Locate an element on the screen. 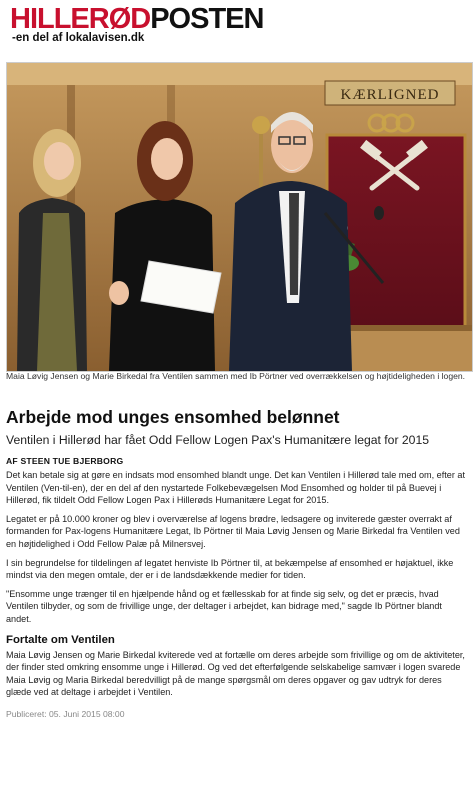 This screenshot has width=476, height=788. logo-part-1: HILLERØD is located at coordinates (80, 19).